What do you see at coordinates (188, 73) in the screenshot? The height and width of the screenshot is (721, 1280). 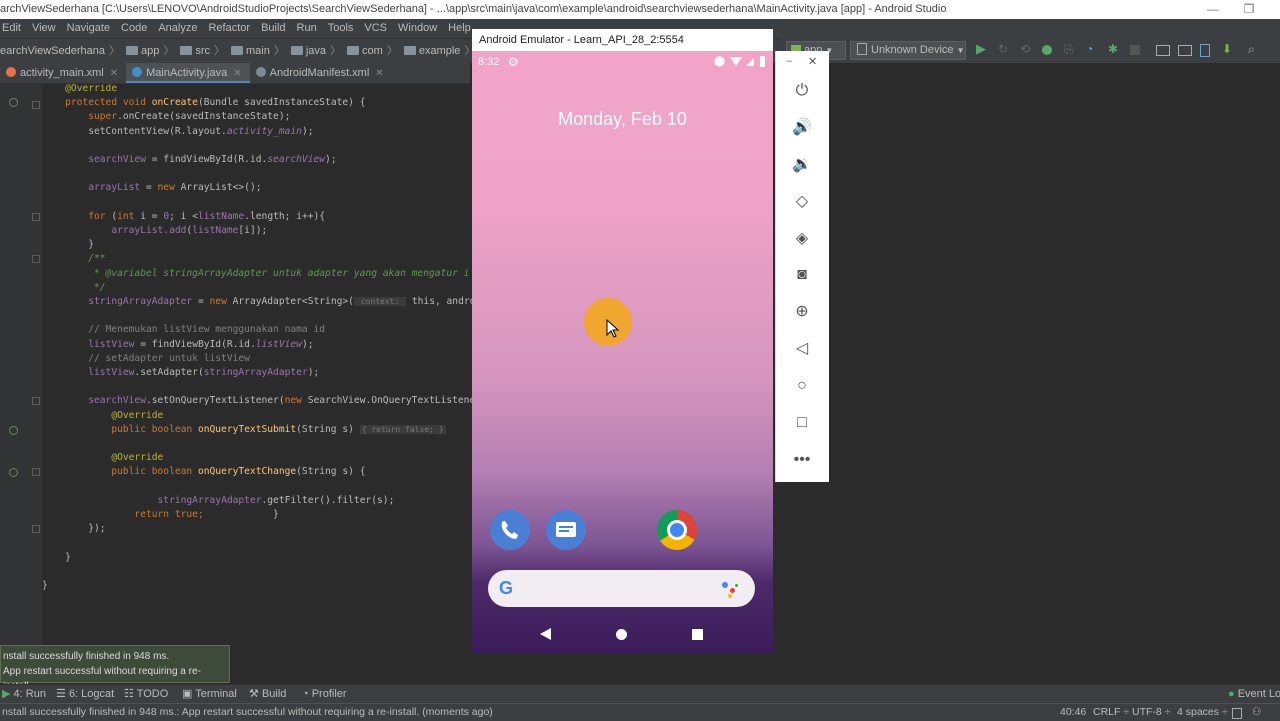 I see `editor-tab: MainActivity.java ✕` at bounding box center [188, 73].